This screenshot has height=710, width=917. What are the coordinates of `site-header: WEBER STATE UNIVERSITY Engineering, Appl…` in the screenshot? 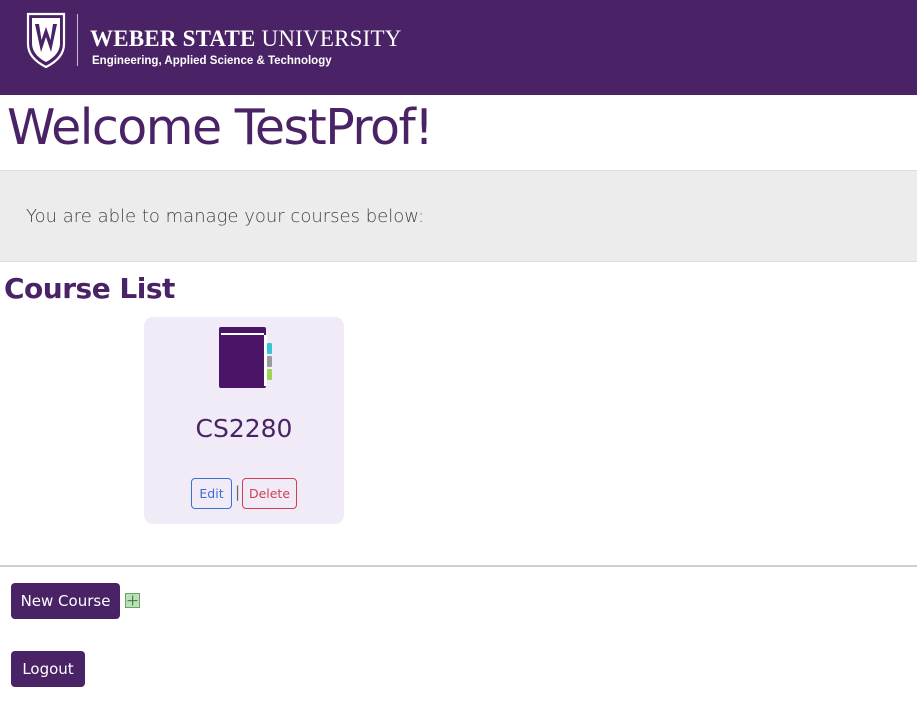 It's located at (458, 47).